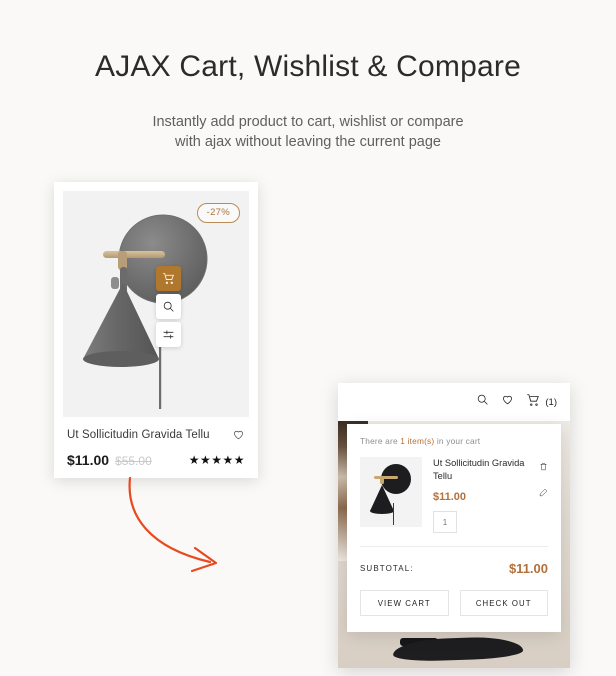 The image size is (616, 676). I want to click on wall-lamp-thumbnail-icon, so click(390, 494).